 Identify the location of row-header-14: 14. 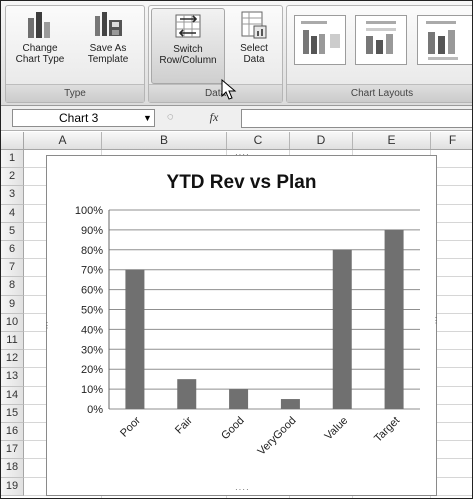
(12, 395).